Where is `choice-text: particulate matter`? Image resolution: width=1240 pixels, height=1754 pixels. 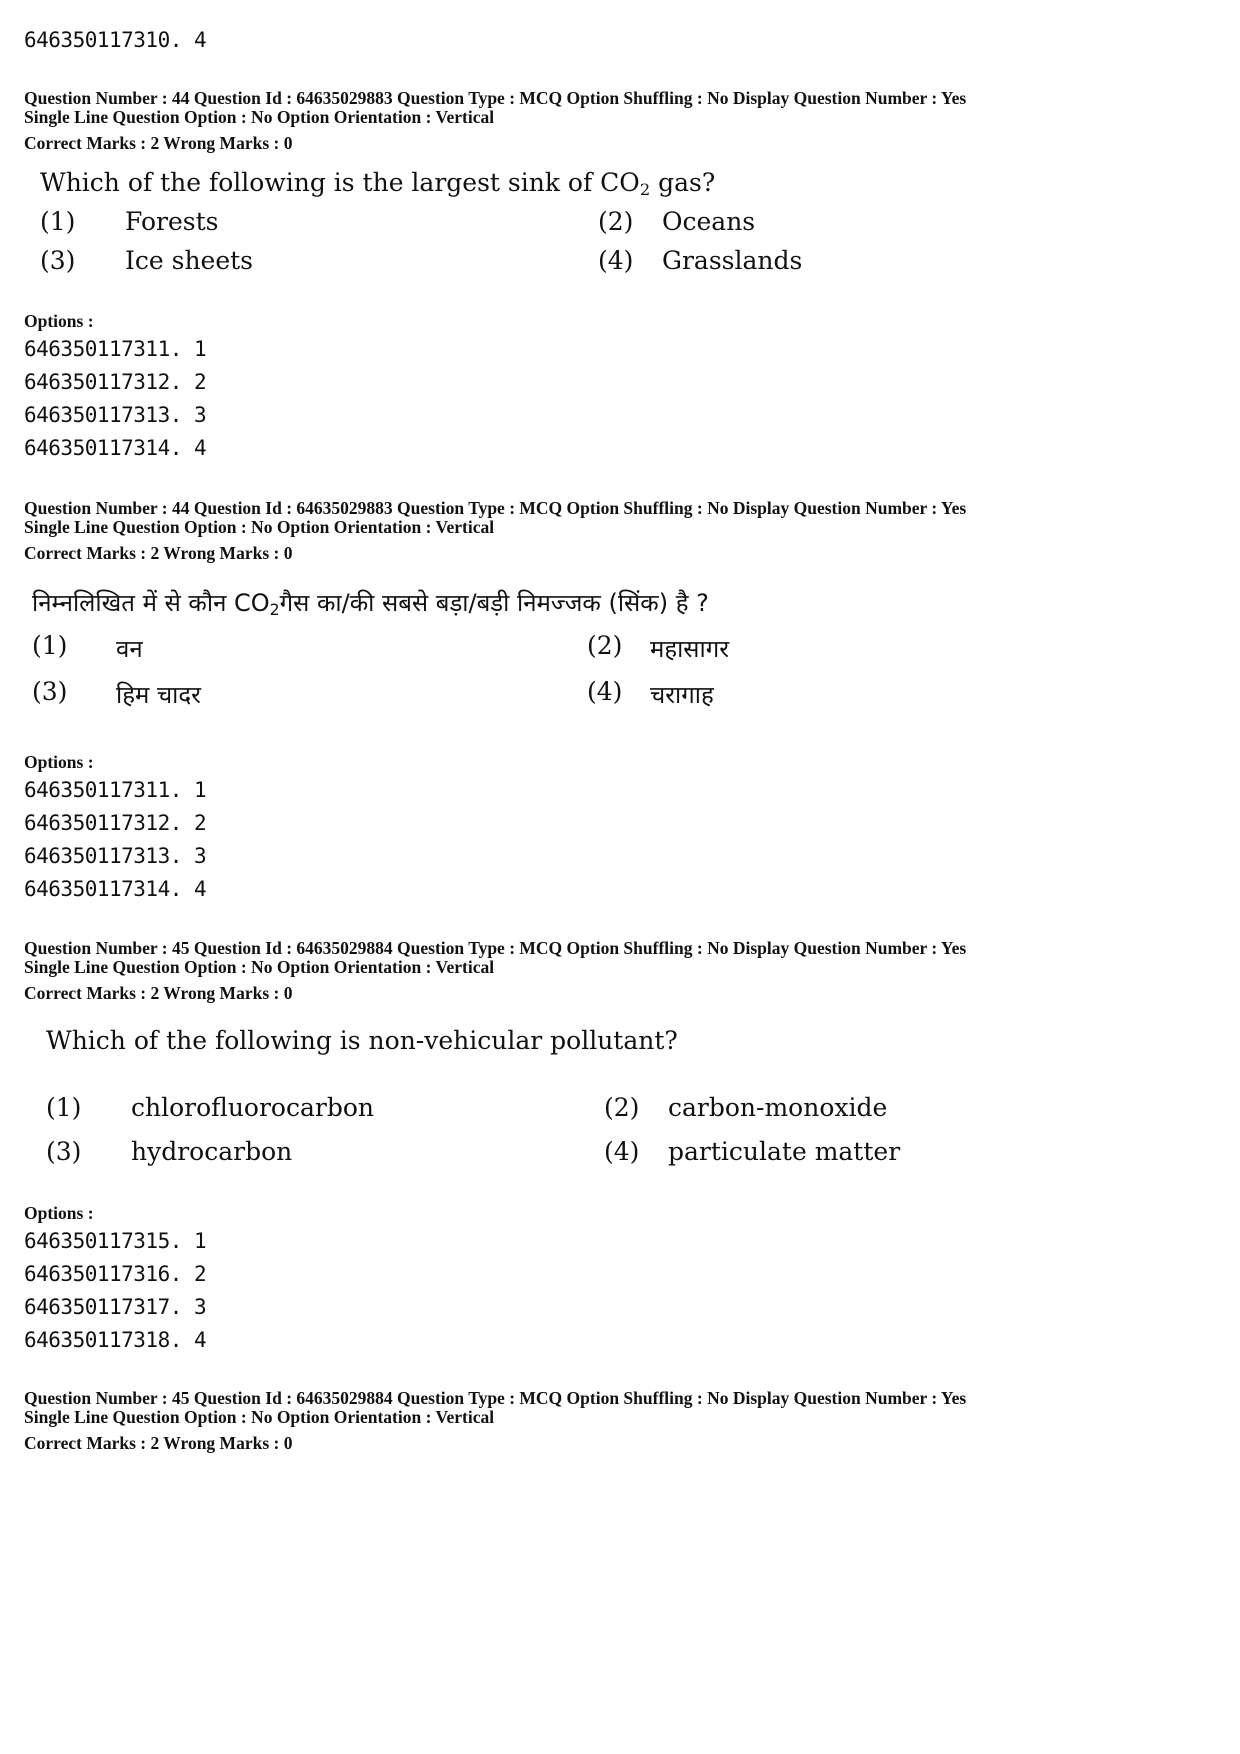
choice-text: particulate matter is located at coordinates (784, 1151).